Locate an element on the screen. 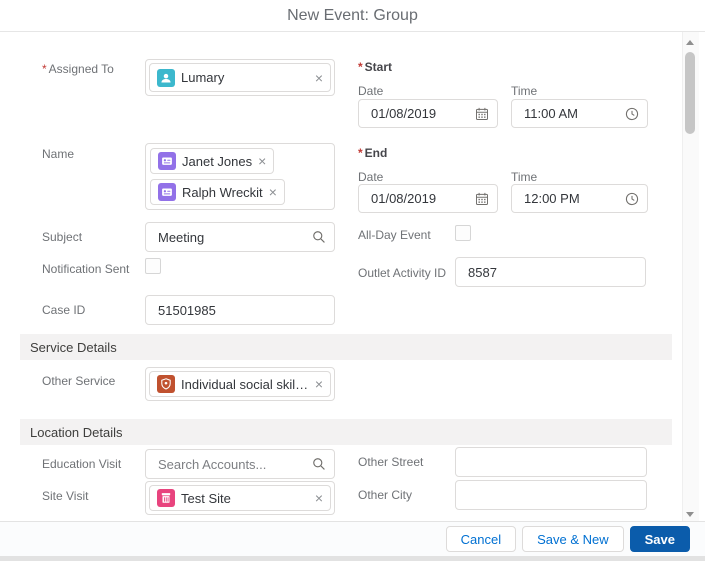 This screenshot has height=561, width=705. scroll-down-arrow-icon is located at coordinates (690, 514).